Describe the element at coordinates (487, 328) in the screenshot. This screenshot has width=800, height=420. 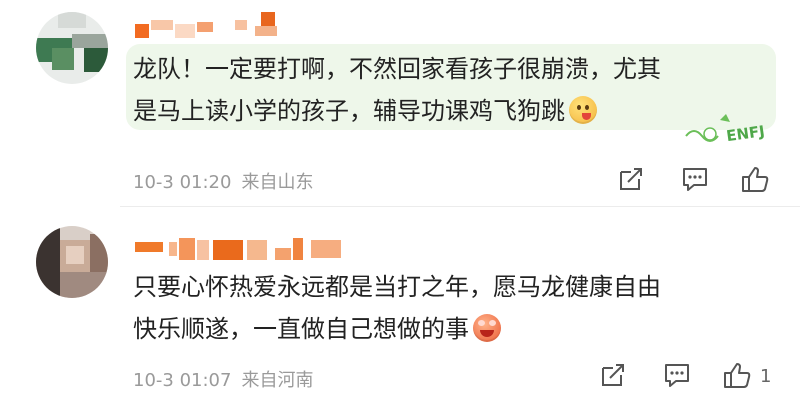
I see `blushing-laugh-emoji` at that location.